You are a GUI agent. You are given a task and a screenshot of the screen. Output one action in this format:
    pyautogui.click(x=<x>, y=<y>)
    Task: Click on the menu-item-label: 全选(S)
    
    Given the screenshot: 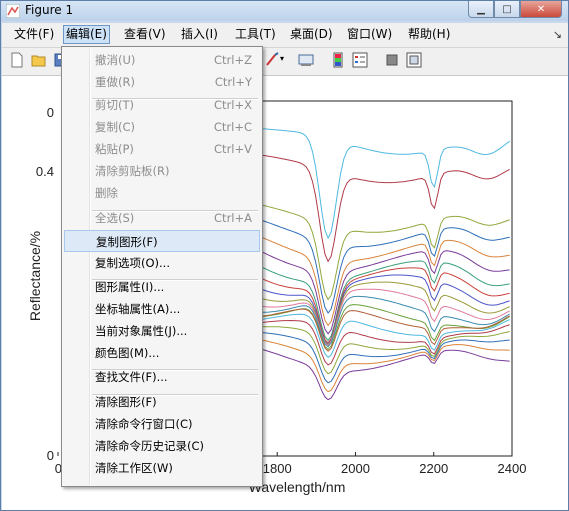 What is the action you would take?
    pyautogui.click(x=115, y=218)
    